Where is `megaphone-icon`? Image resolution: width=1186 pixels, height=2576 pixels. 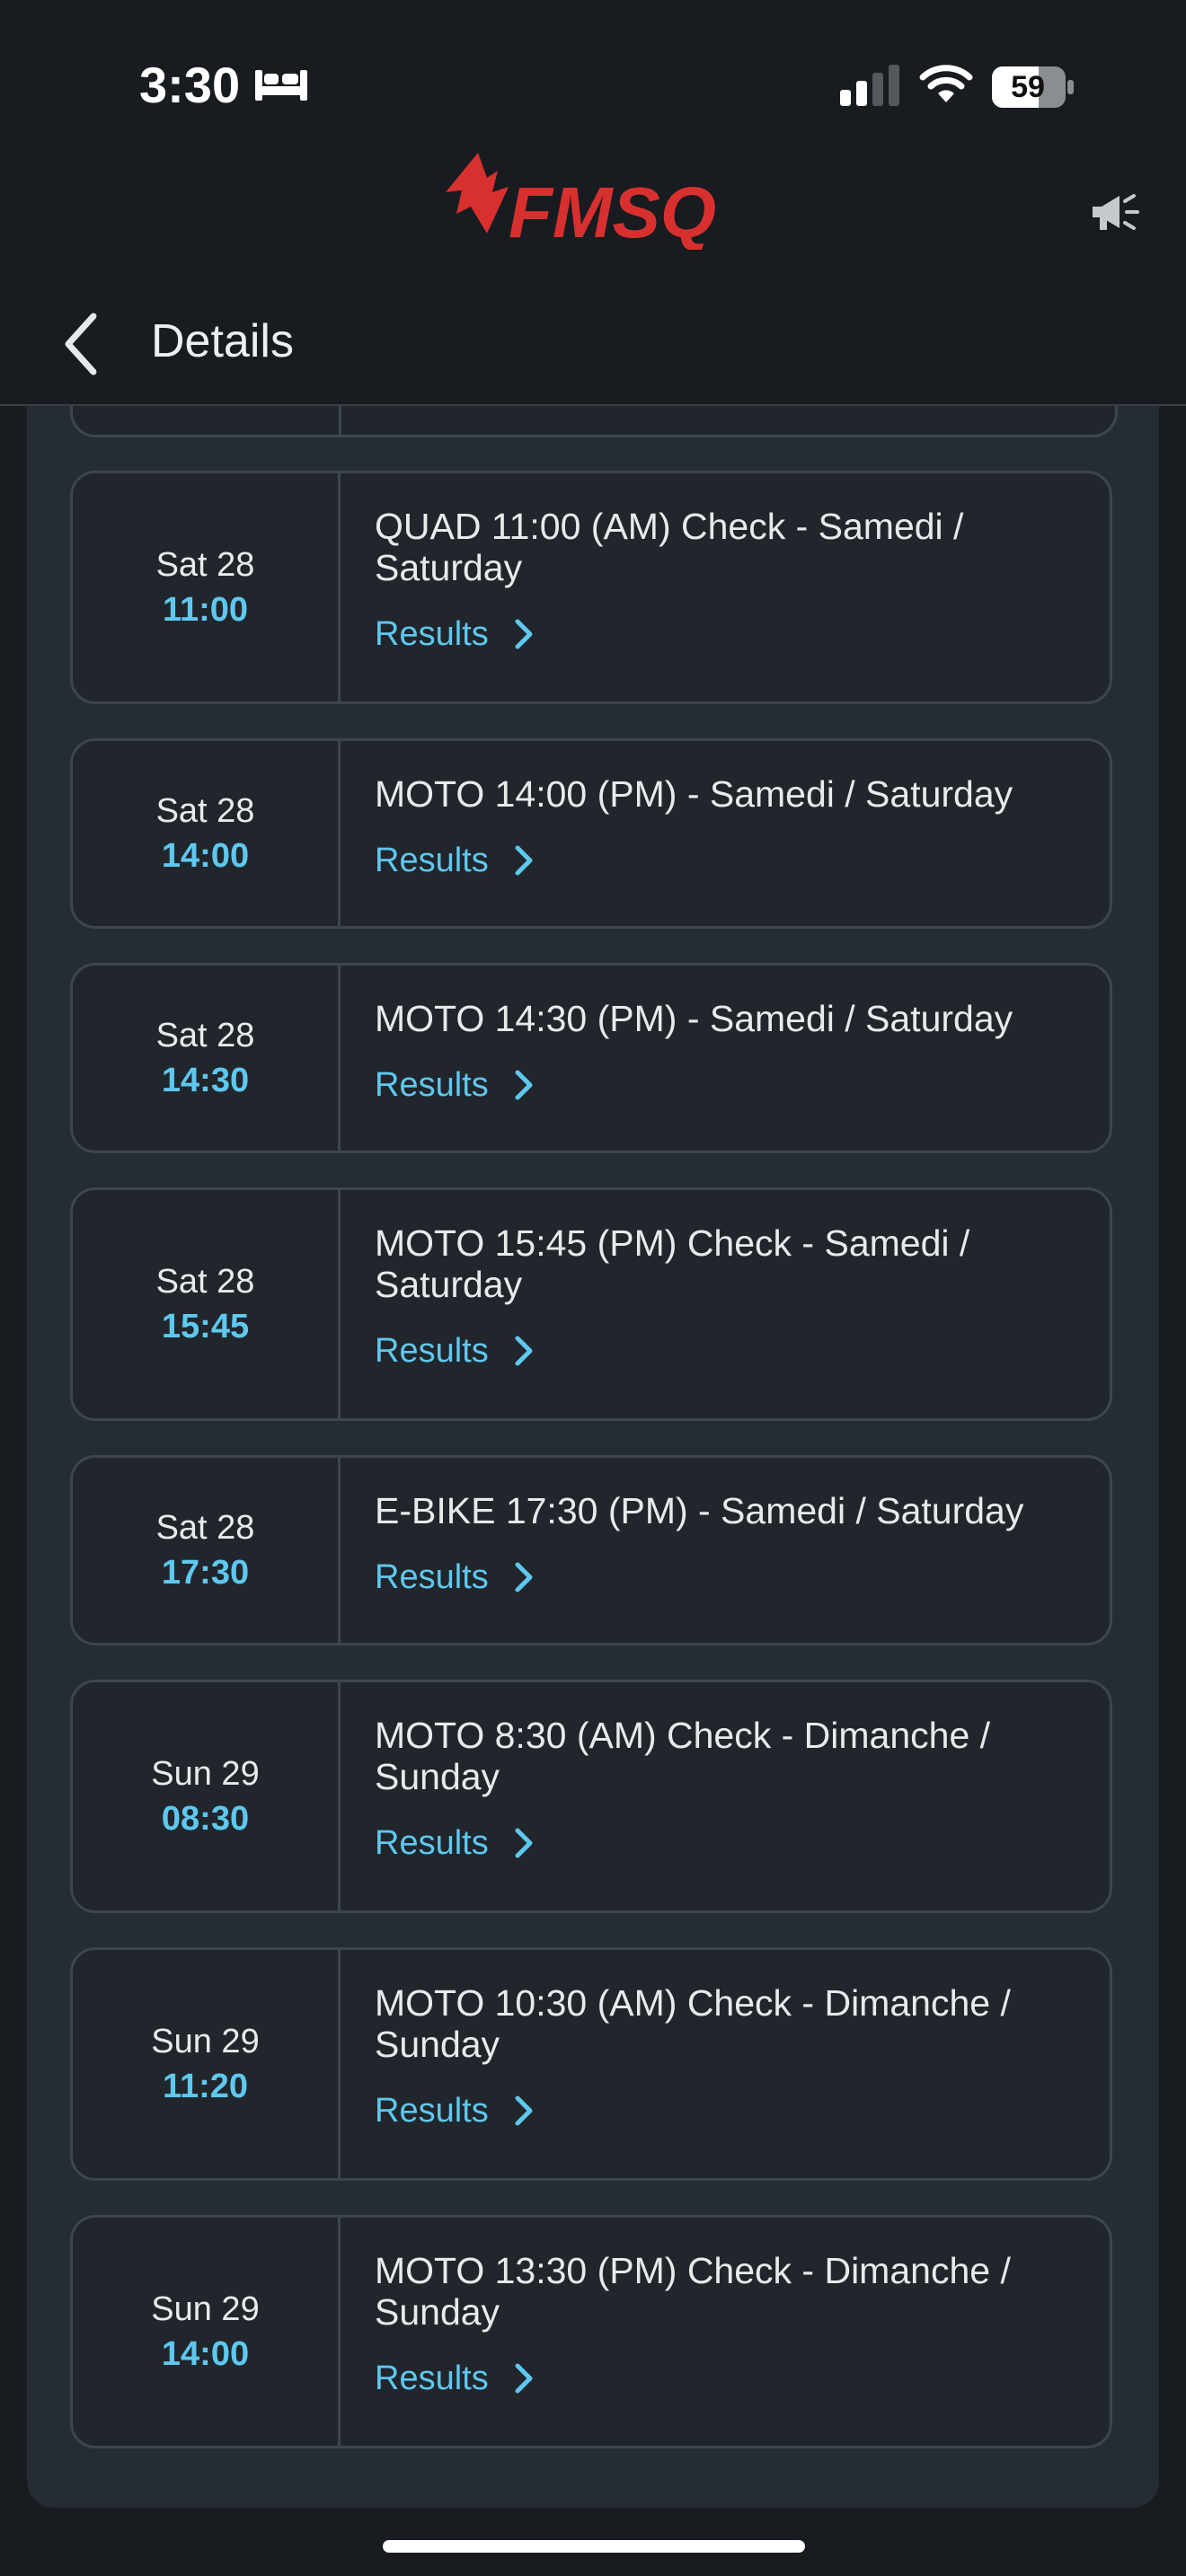 megaphone-icon is located at coordinates (1115, 213).